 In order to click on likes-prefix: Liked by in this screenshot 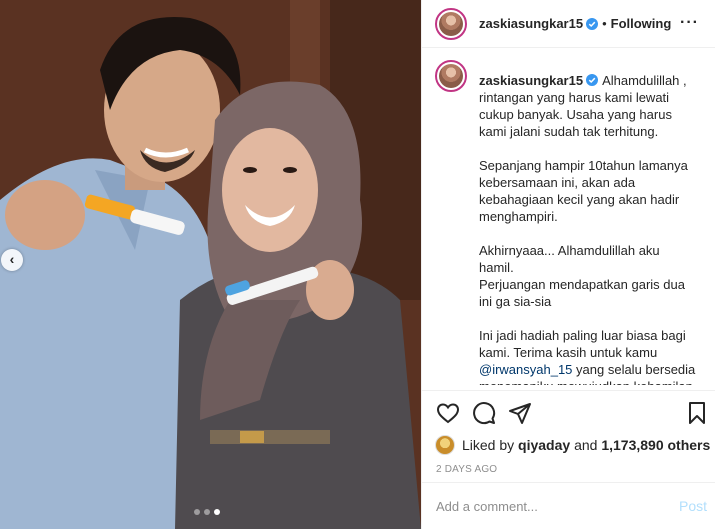, I will do `click(488, 445)`.